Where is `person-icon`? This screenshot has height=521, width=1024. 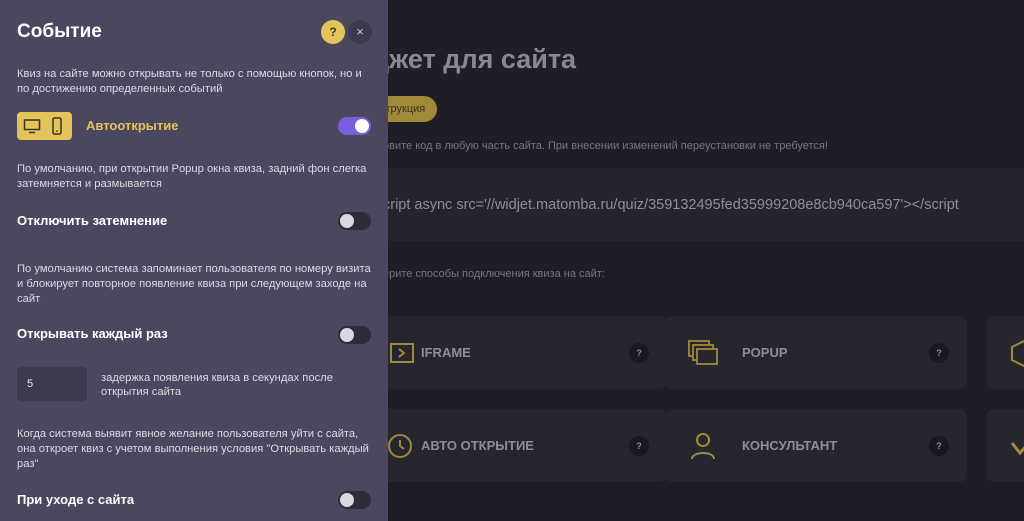 person-icon is located at coordinates (703, 446).